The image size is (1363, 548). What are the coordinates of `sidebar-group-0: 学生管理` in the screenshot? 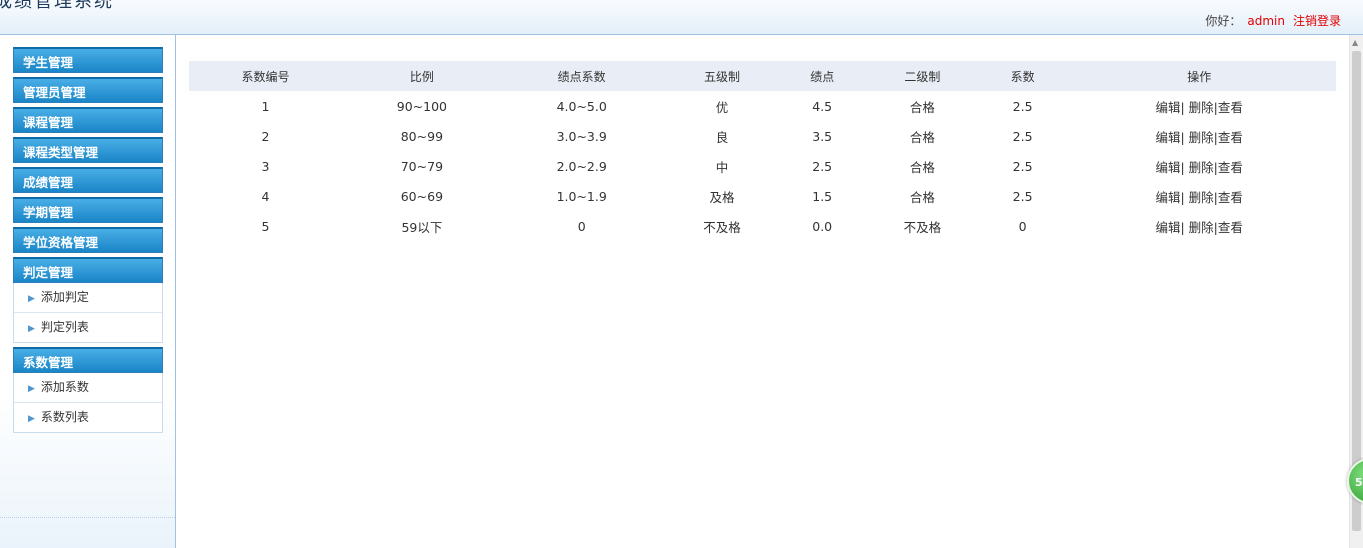 It's located at (88, 60).